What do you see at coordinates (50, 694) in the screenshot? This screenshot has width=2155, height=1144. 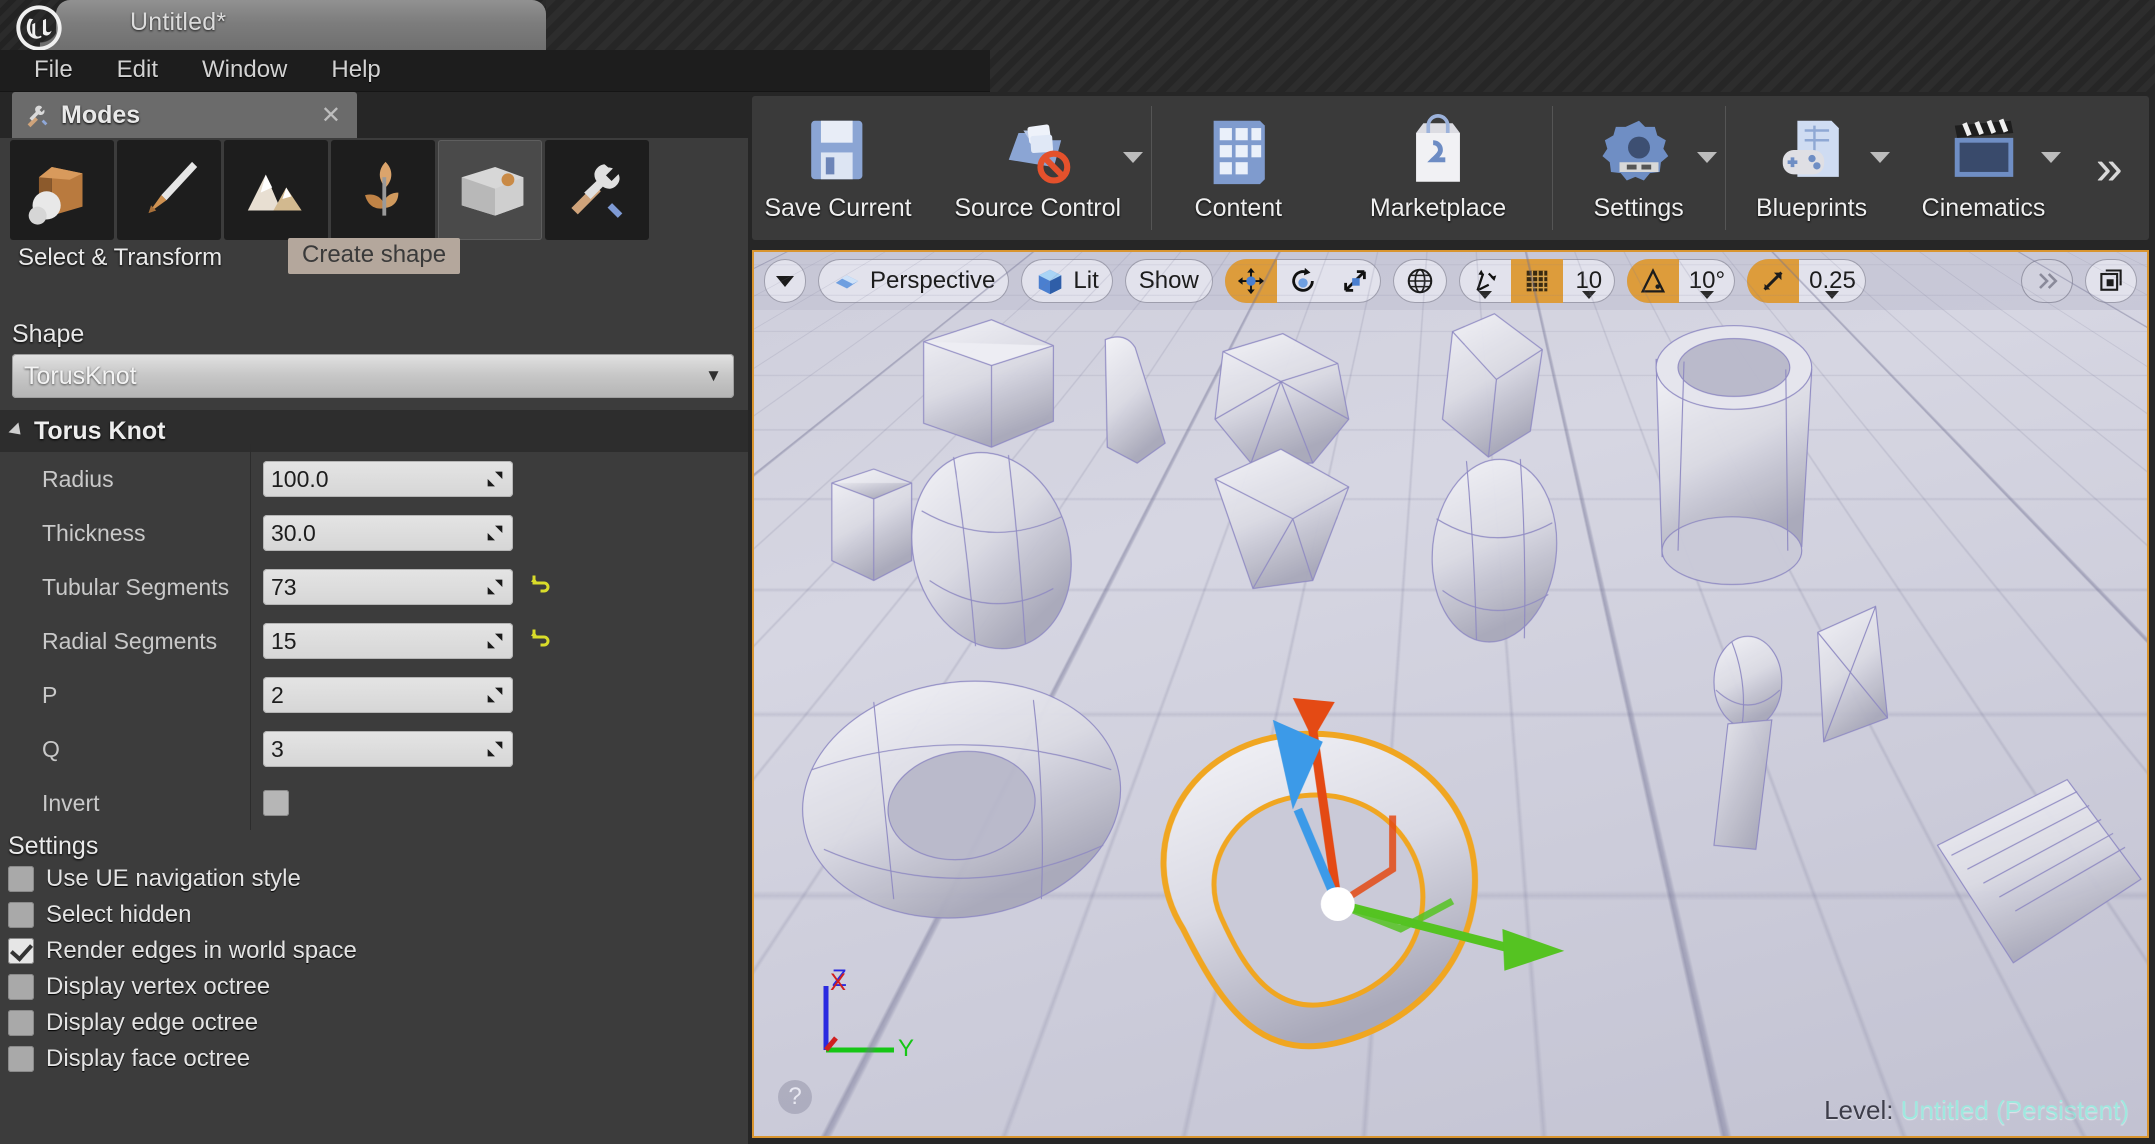 I see `property-label-p: P` at bounding box center [50, 694].